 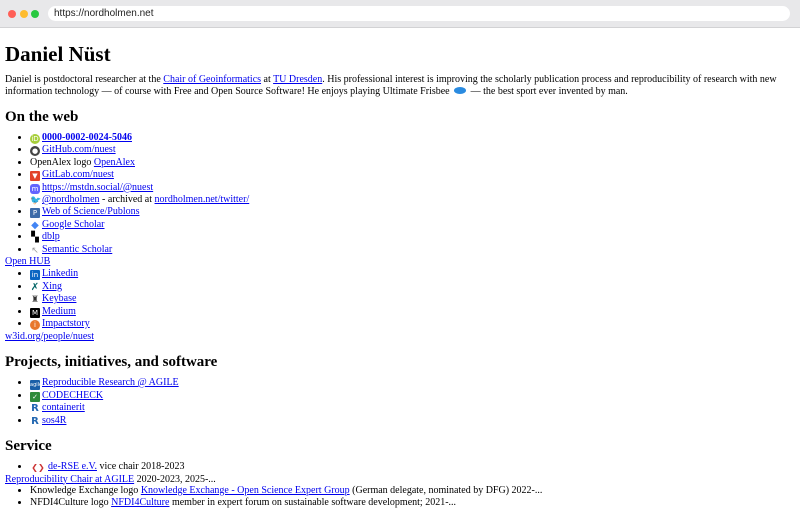 I want to click on list-item: ✓CODECHECK, so click(x=412, y=396).